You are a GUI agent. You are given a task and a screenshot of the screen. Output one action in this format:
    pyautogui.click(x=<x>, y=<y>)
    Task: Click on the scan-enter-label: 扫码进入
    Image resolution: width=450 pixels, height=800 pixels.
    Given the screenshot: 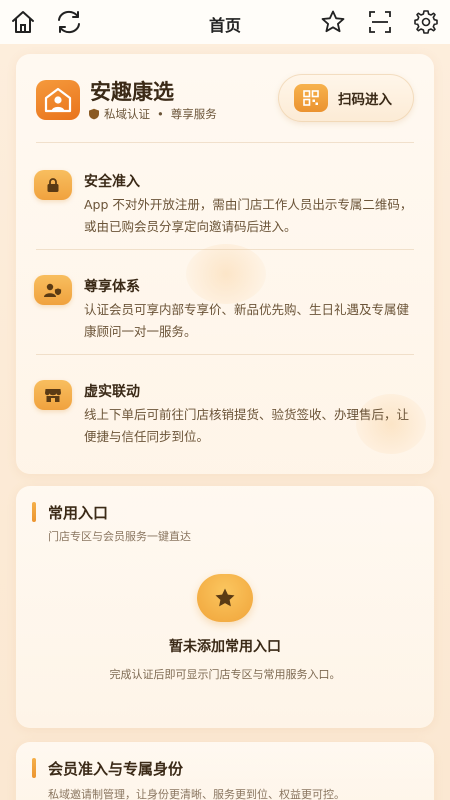 What is the action you would take?
    pyautogui.click(x=365, y=100)
    